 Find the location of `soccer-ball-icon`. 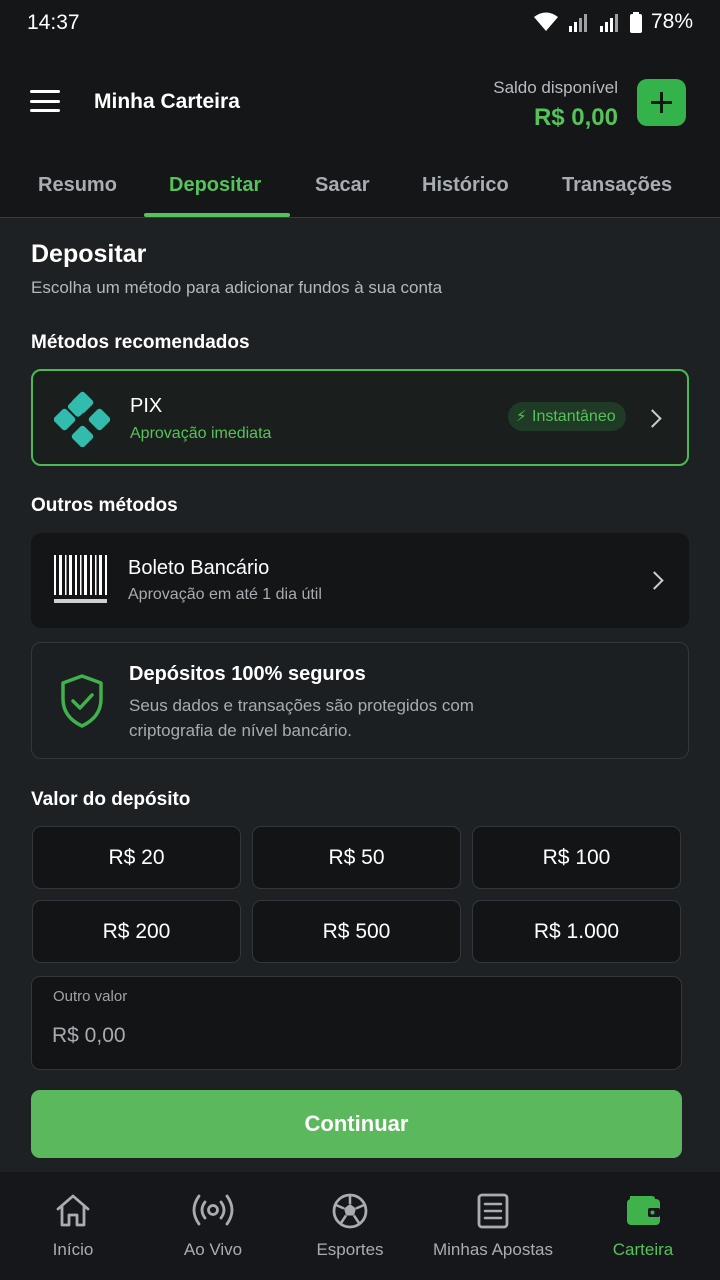

soccer-ball-icon is located at coordinates (350, 1211).